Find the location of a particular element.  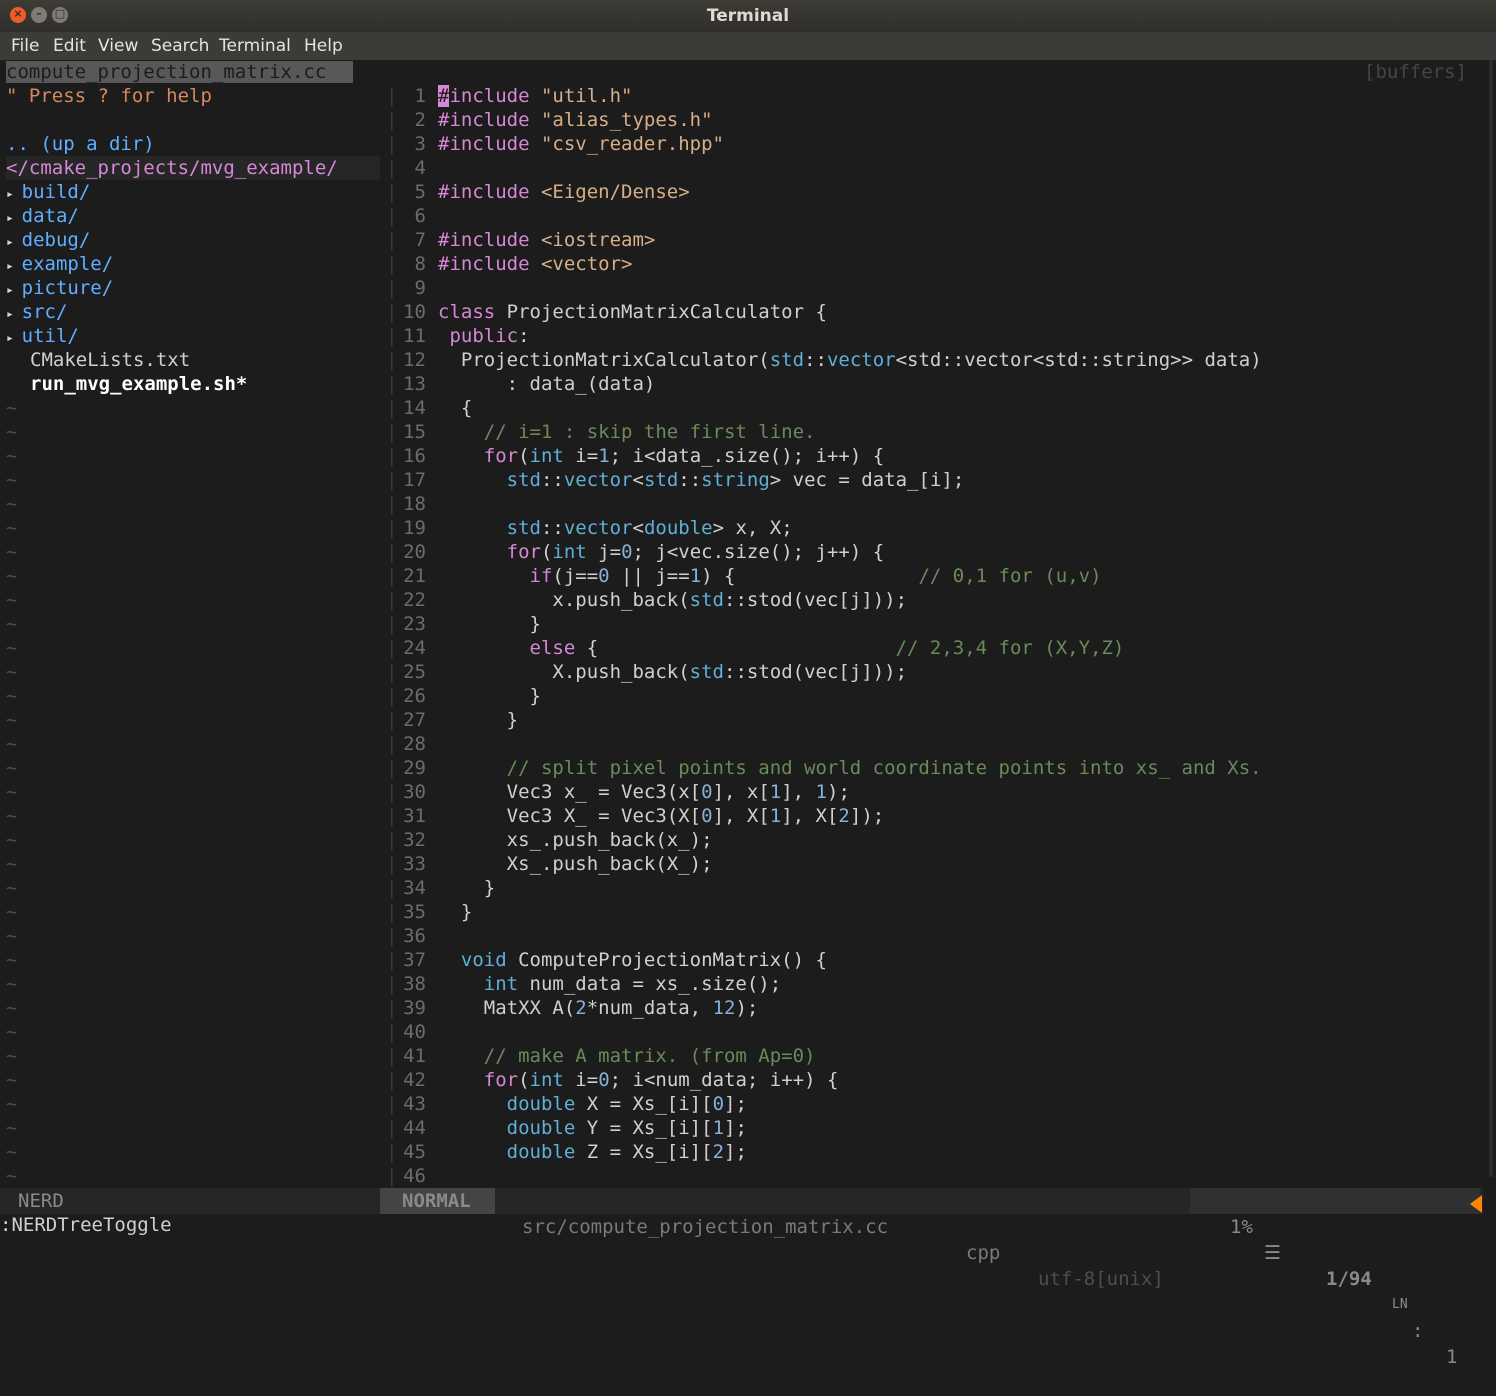

menu-view: View is located at coordinates (118, 46).